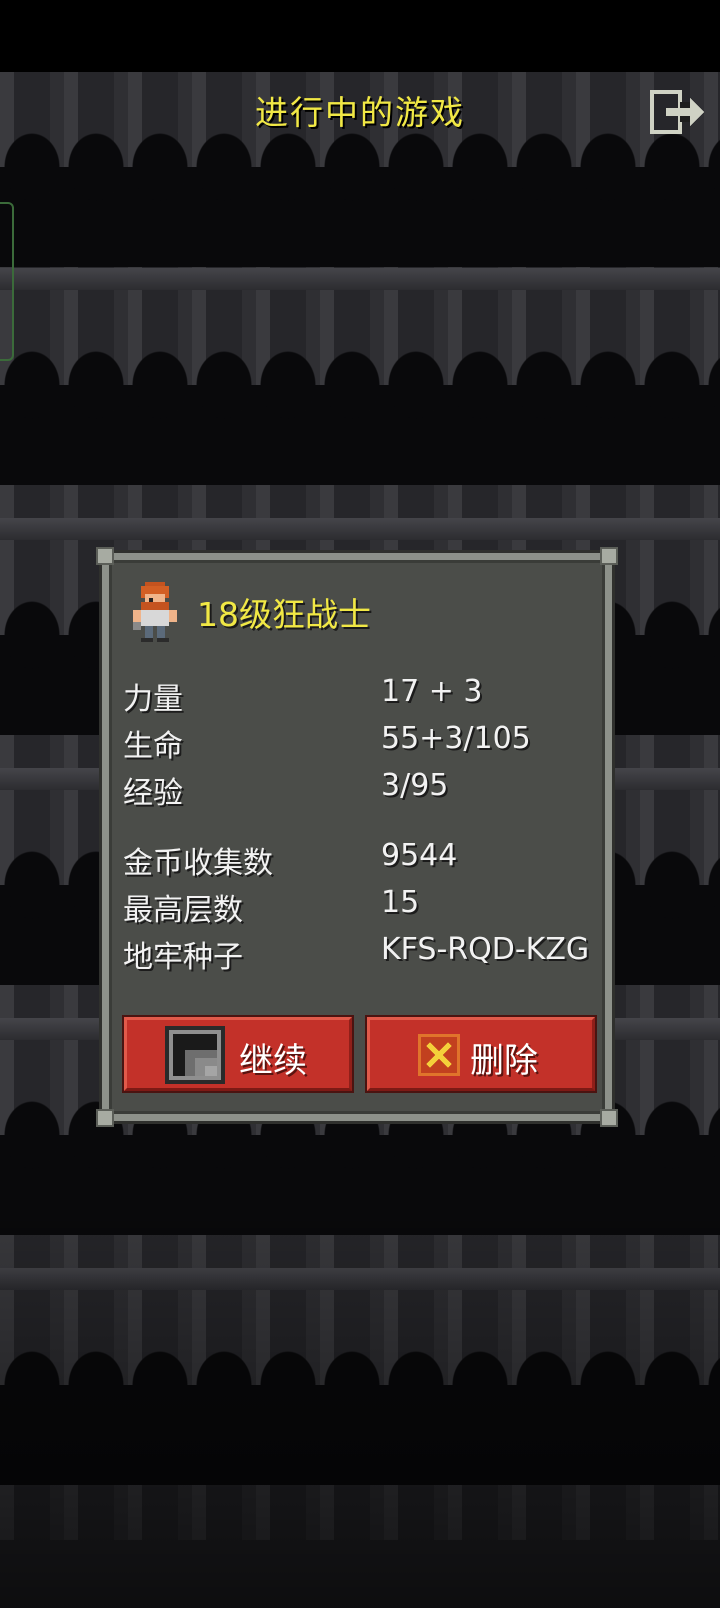 This screenshot has width=720, height=1608. What do you see at coordinates (360, 36) in the screenshot?
I see `status-bar` at bounding box center [360, 36].